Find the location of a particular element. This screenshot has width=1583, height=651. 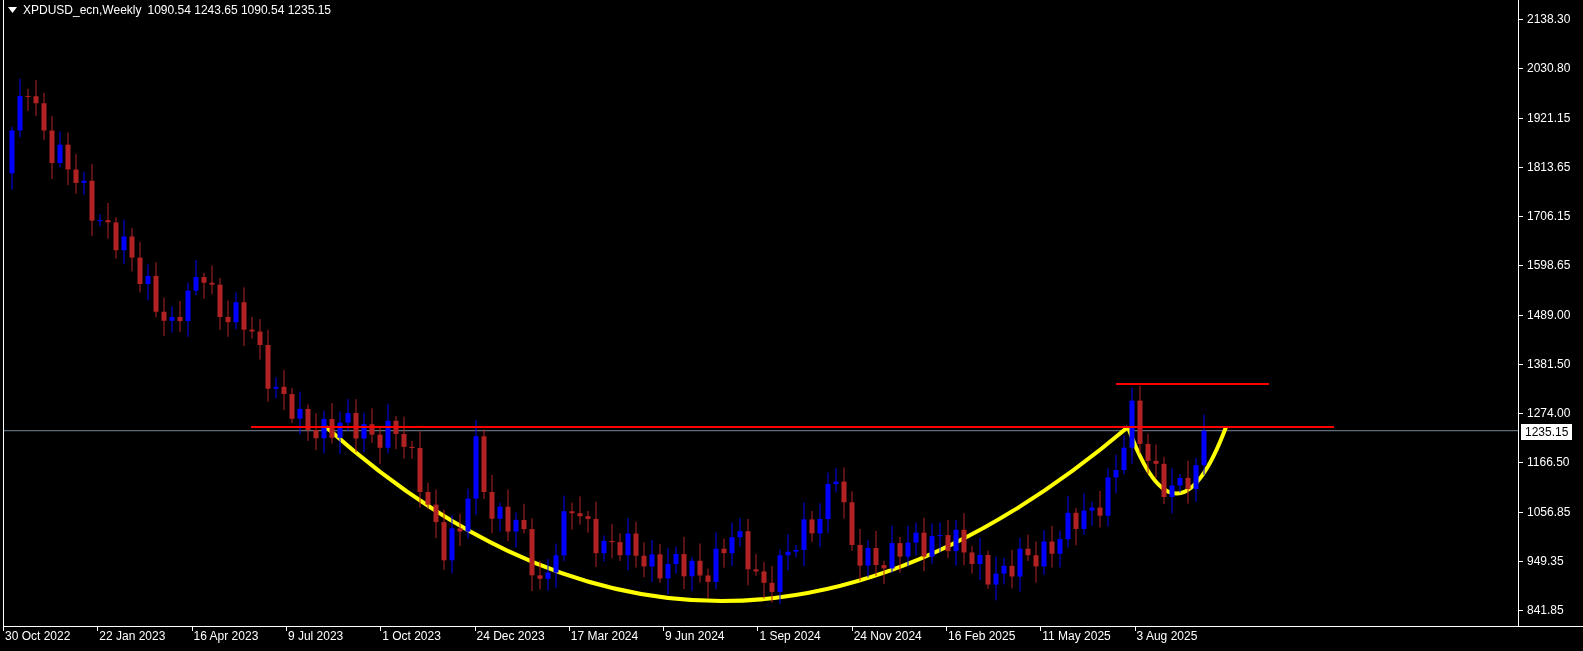

price-label: 1598.65 is located at coordinates (1549, 265).